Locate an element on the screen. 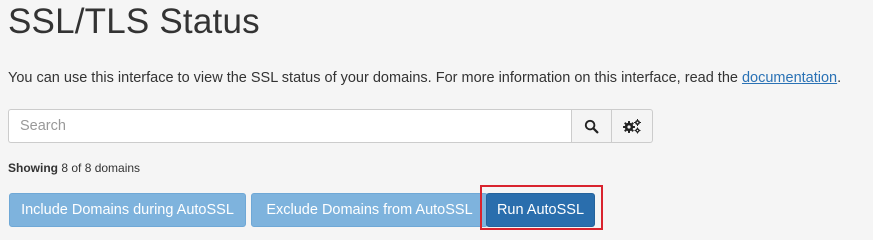  gears-icon is located at coordinates (632, 126).